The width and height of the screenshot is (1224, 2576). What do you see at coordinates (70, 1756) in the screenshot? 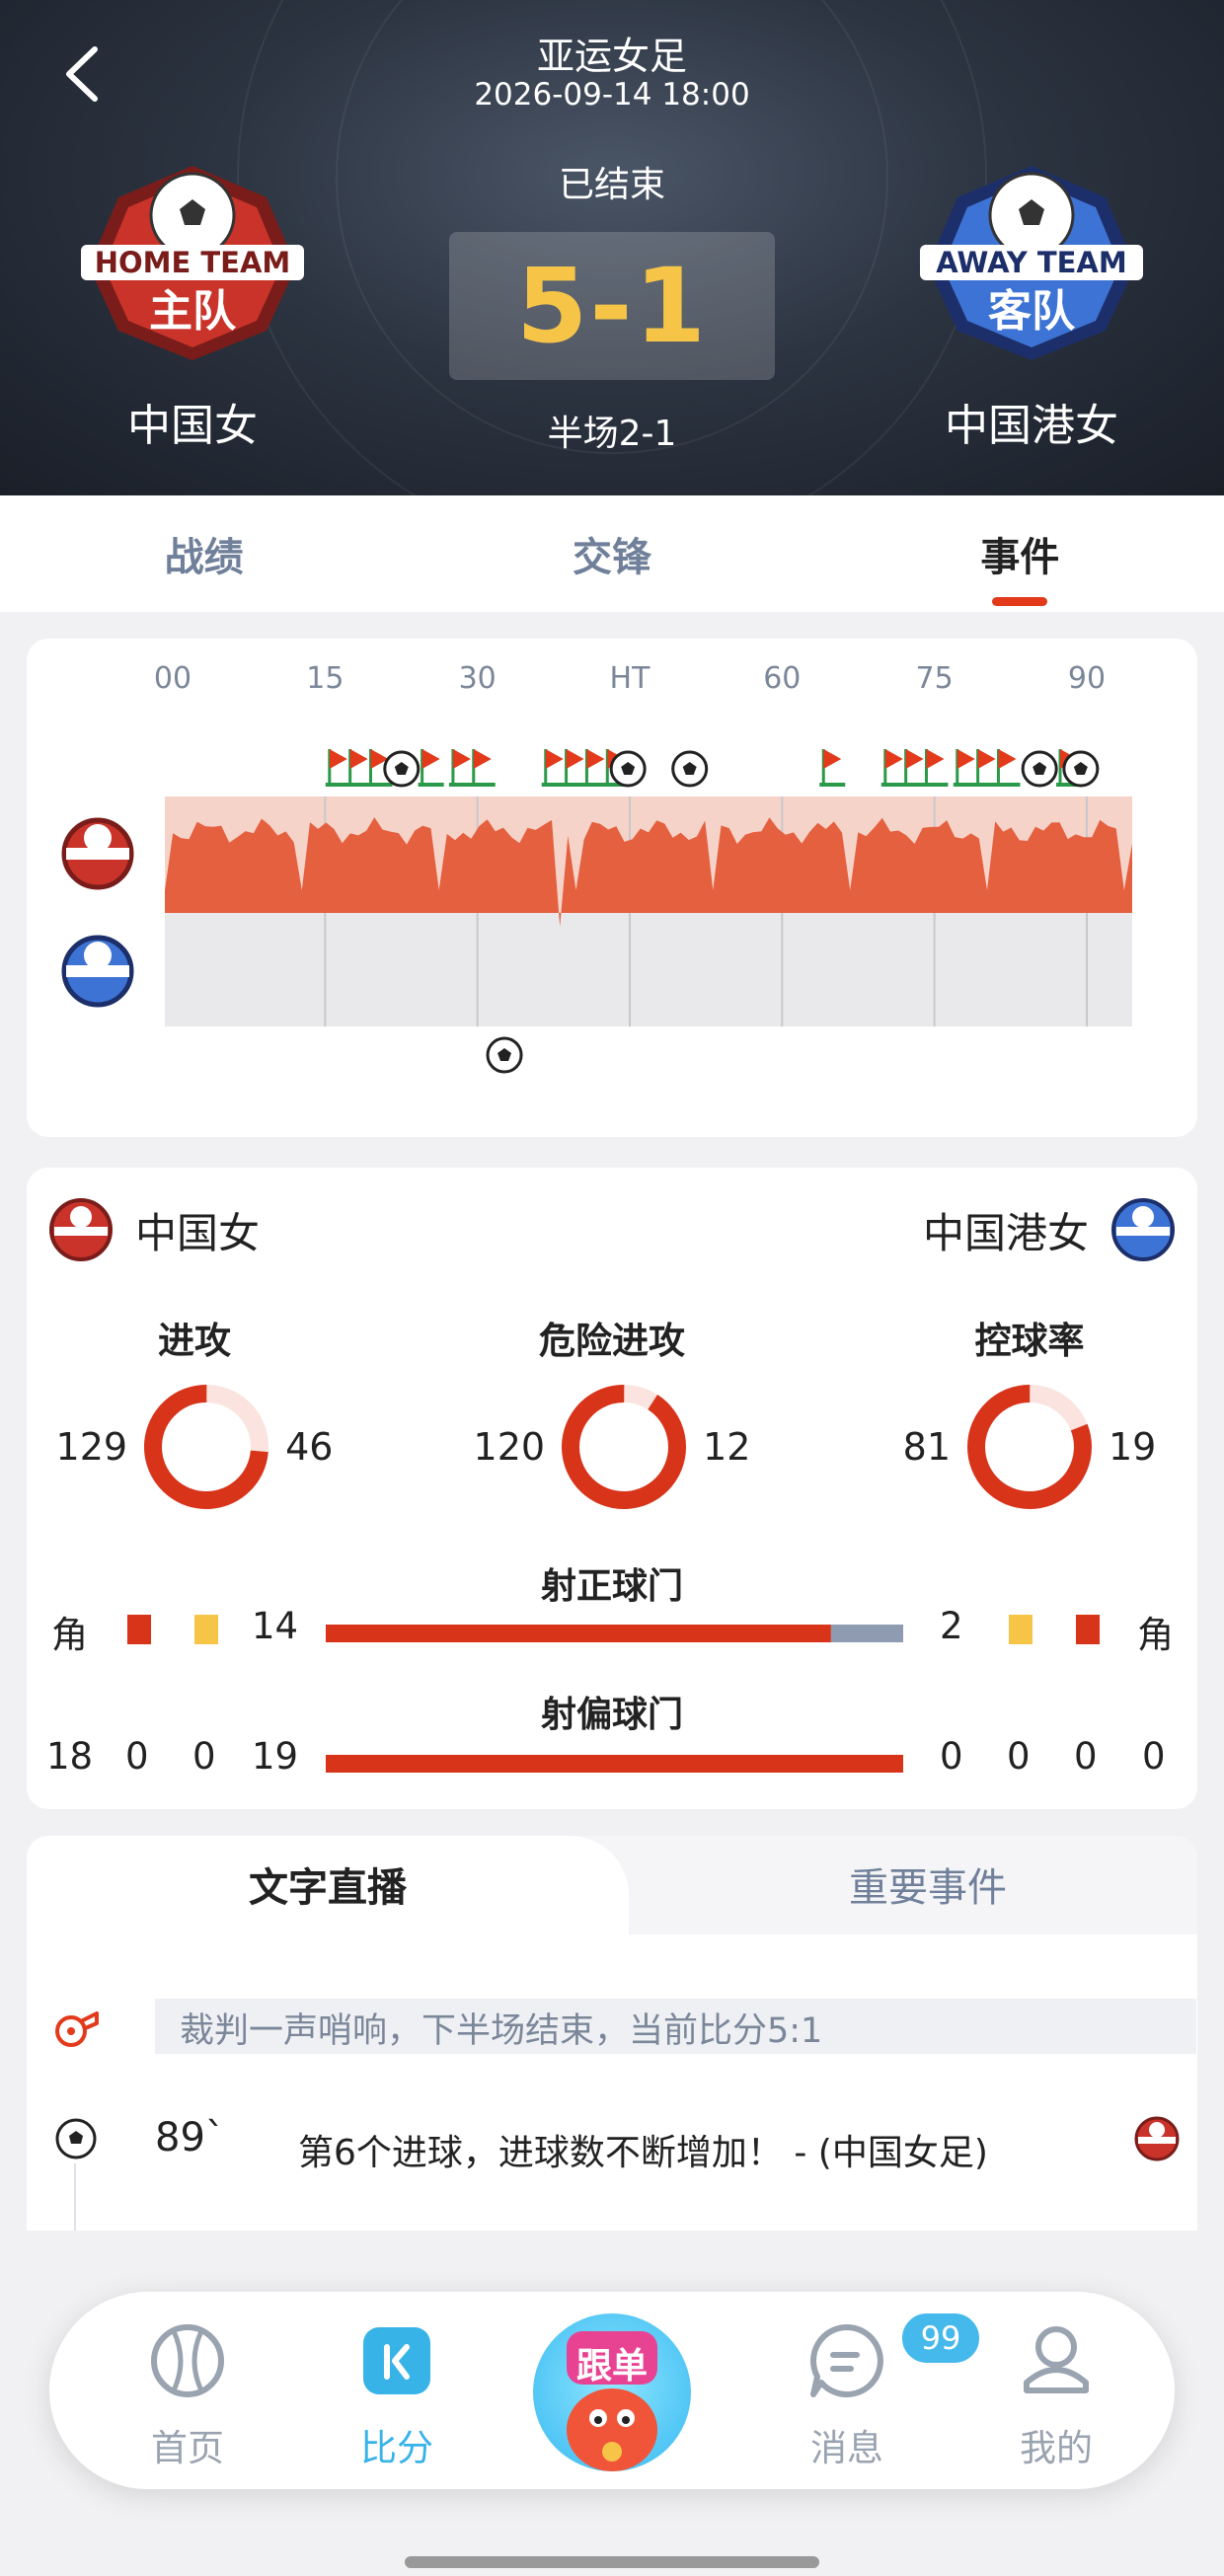
I see `home-corners: 18` at bounding box center [70, 1756].